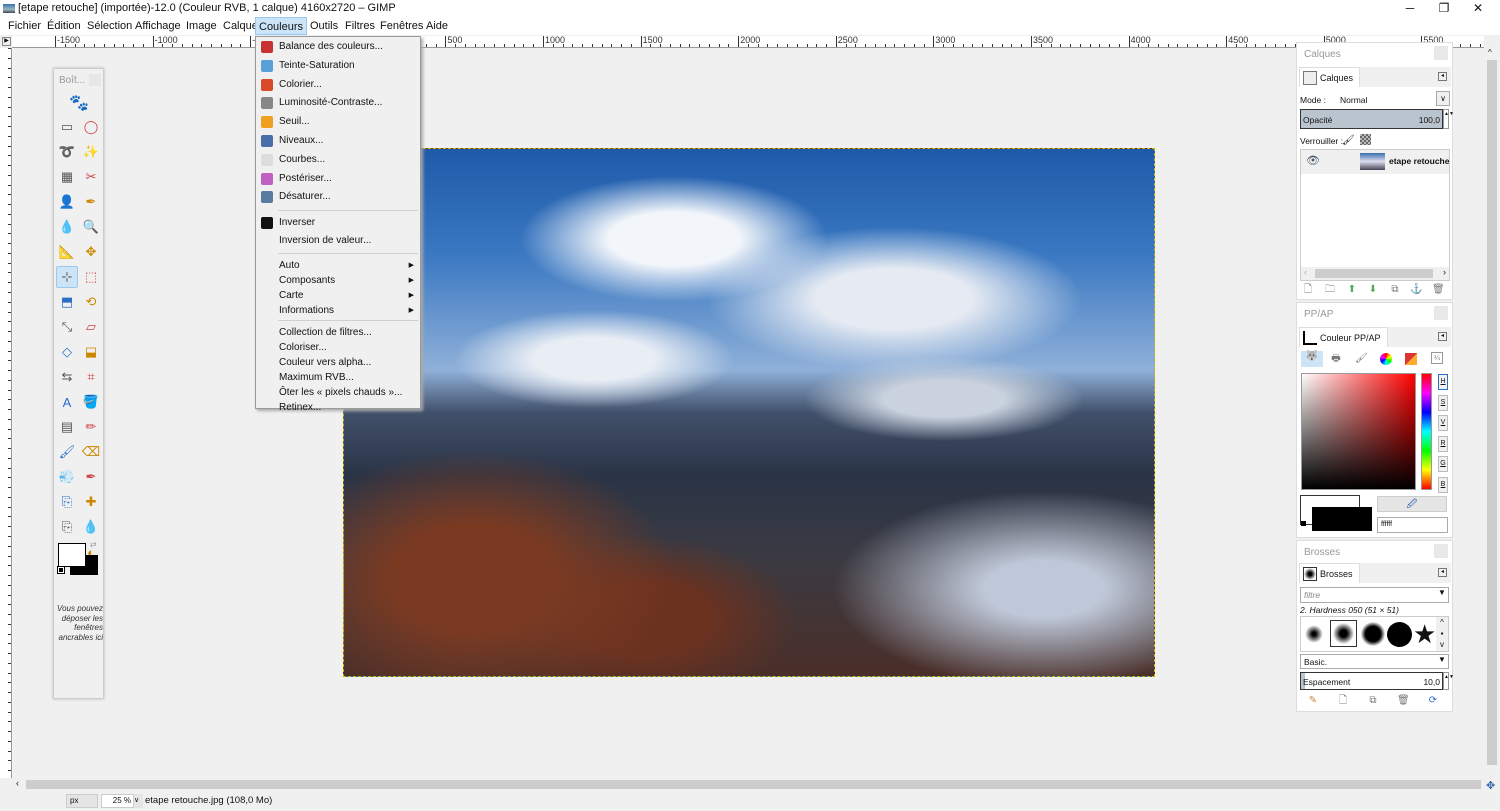 The width and height of the screenshot is (1500, 811). What do you see at coordinates (91, 327) in the screenshot?
I see `shear-icon: ▱` at bounding box center [91, 327].